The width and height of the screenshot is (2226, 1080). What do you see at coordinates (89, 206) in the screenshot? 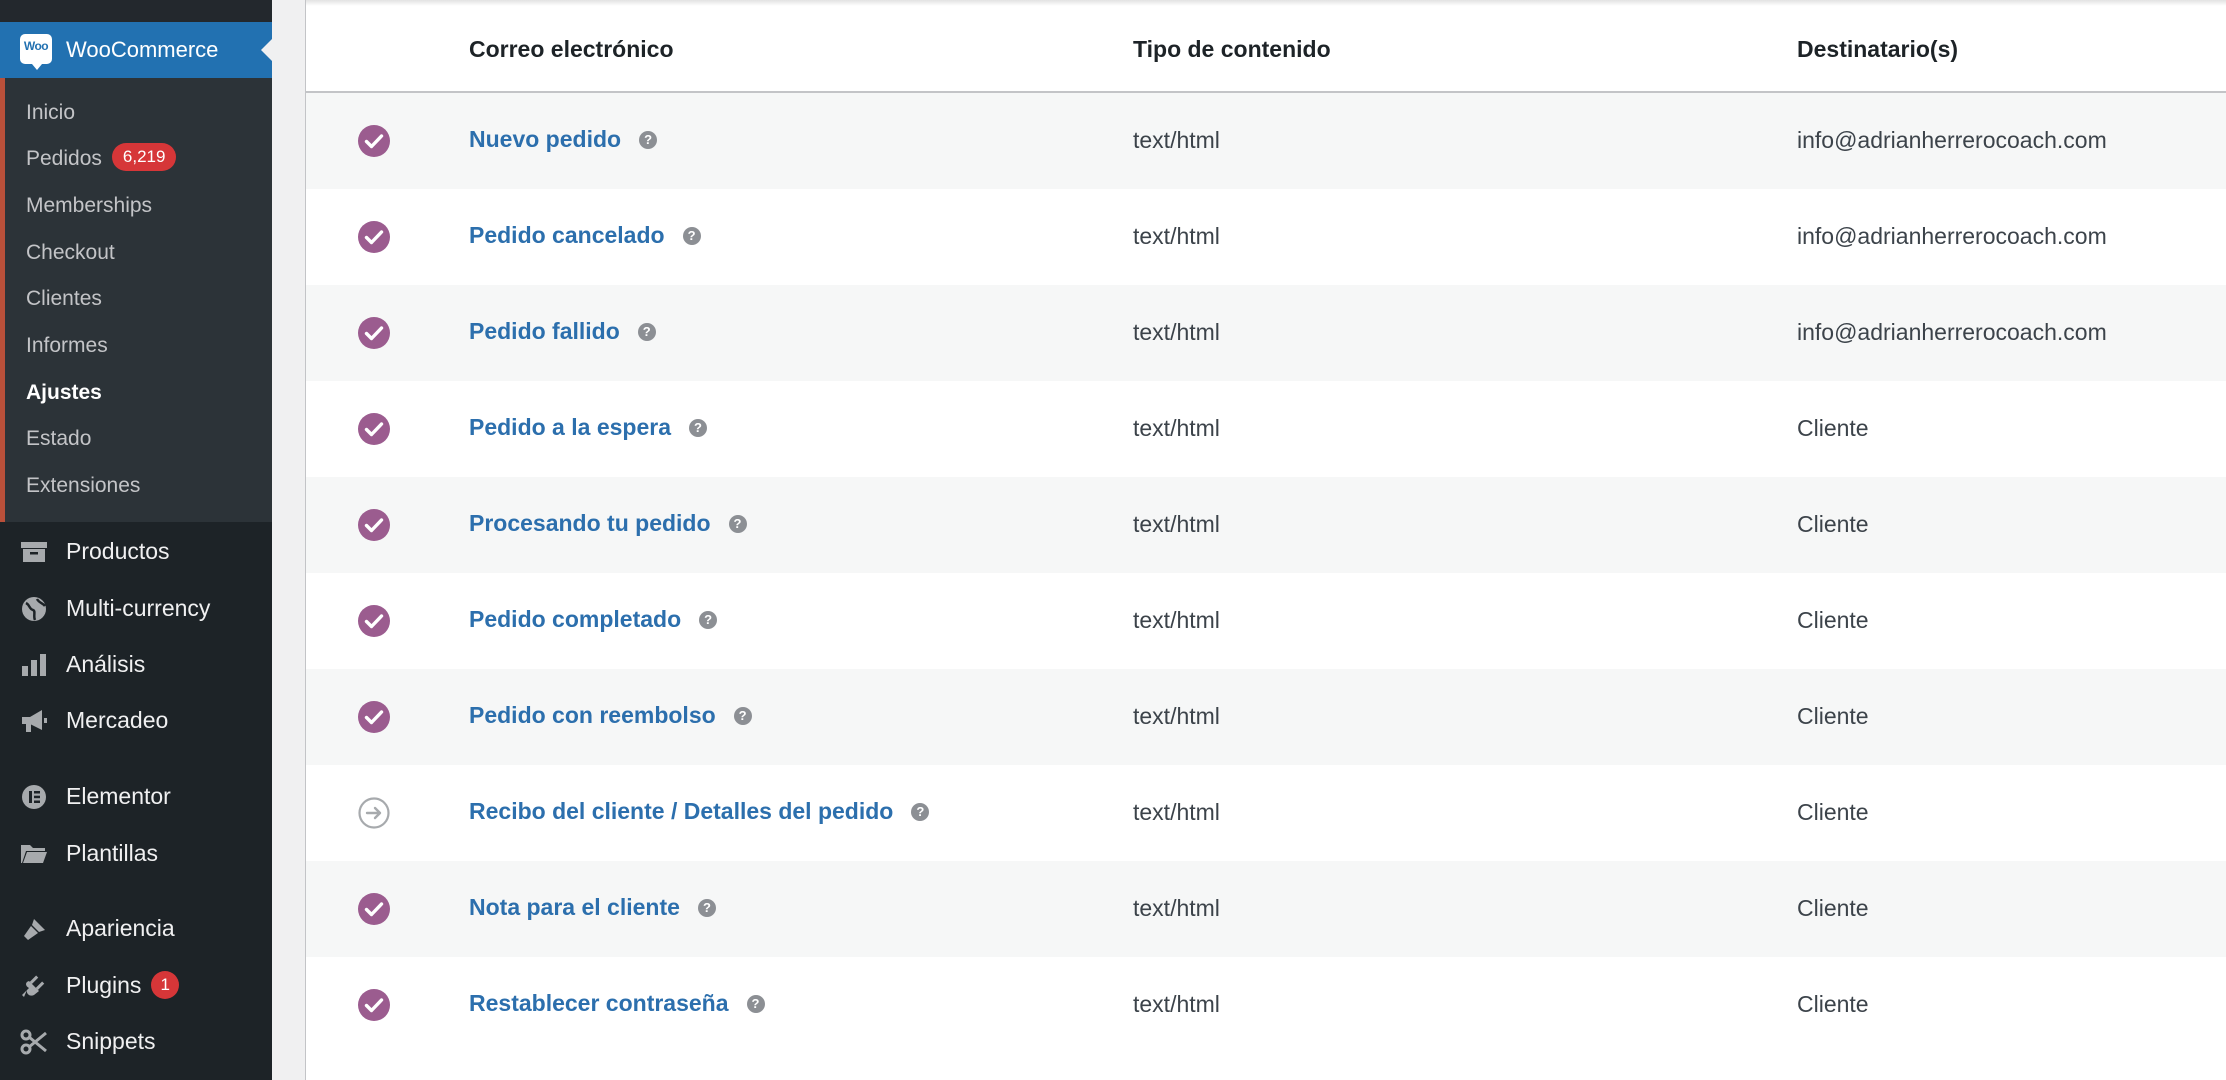
I see `submenu-item-memberships: Memberships` at bounding box center [89, 206].